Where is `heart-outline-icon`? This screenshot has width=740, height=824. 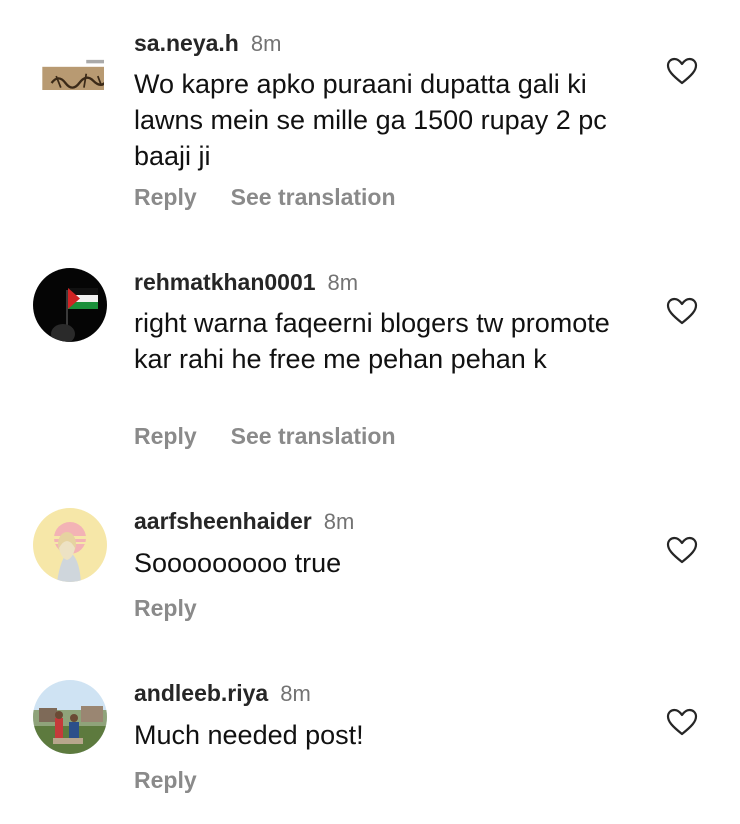
heart-outline-icon is located at coordinates (682, 722).